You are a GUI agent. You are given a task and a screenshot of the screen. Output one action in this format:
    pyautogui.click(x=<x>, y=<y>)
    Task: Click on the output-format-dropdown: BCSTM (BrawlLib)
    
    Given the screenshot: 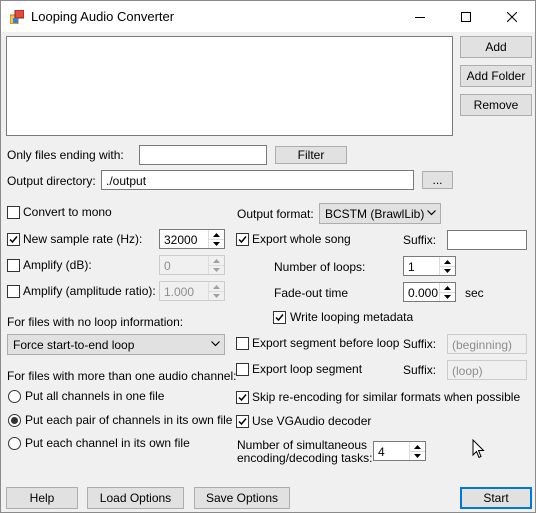 What is the action you would take?
    pyautogui.click(x=380, y=213)
    